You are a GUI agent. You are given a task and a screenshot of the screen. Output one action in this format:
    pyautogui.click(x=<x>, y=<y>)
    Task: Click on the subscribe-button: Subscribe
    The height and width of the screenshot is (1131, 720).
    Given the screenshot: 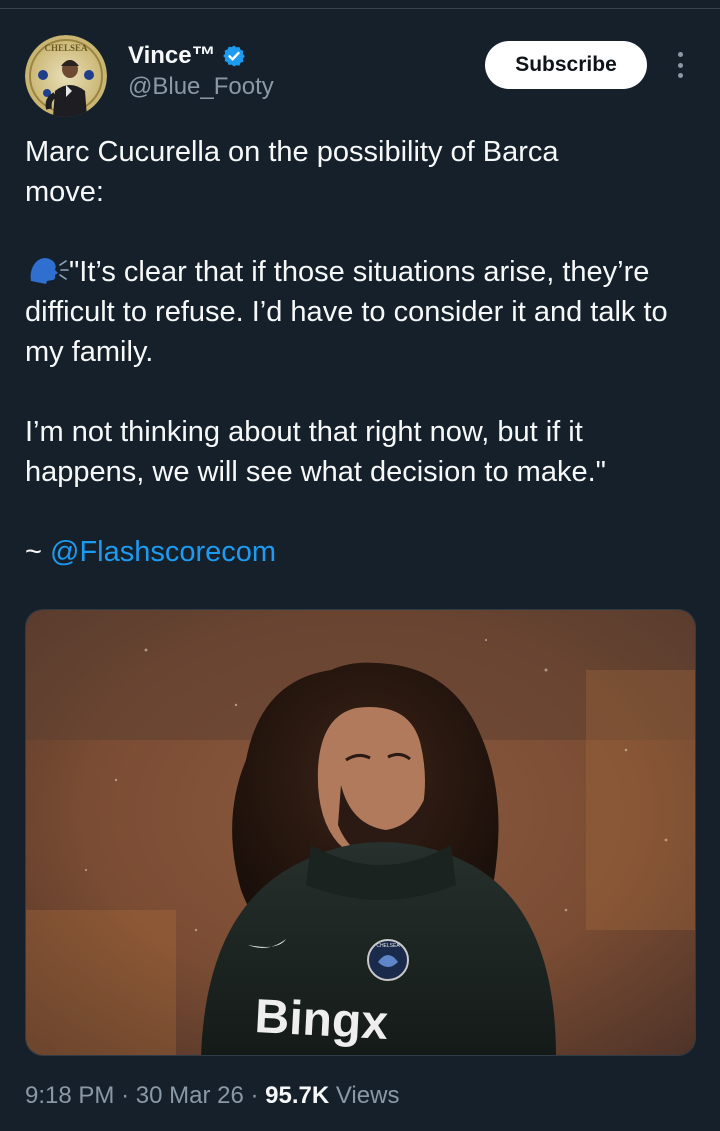 What is the action you would take?
    pyautogui.click(x=566, y=65)
    